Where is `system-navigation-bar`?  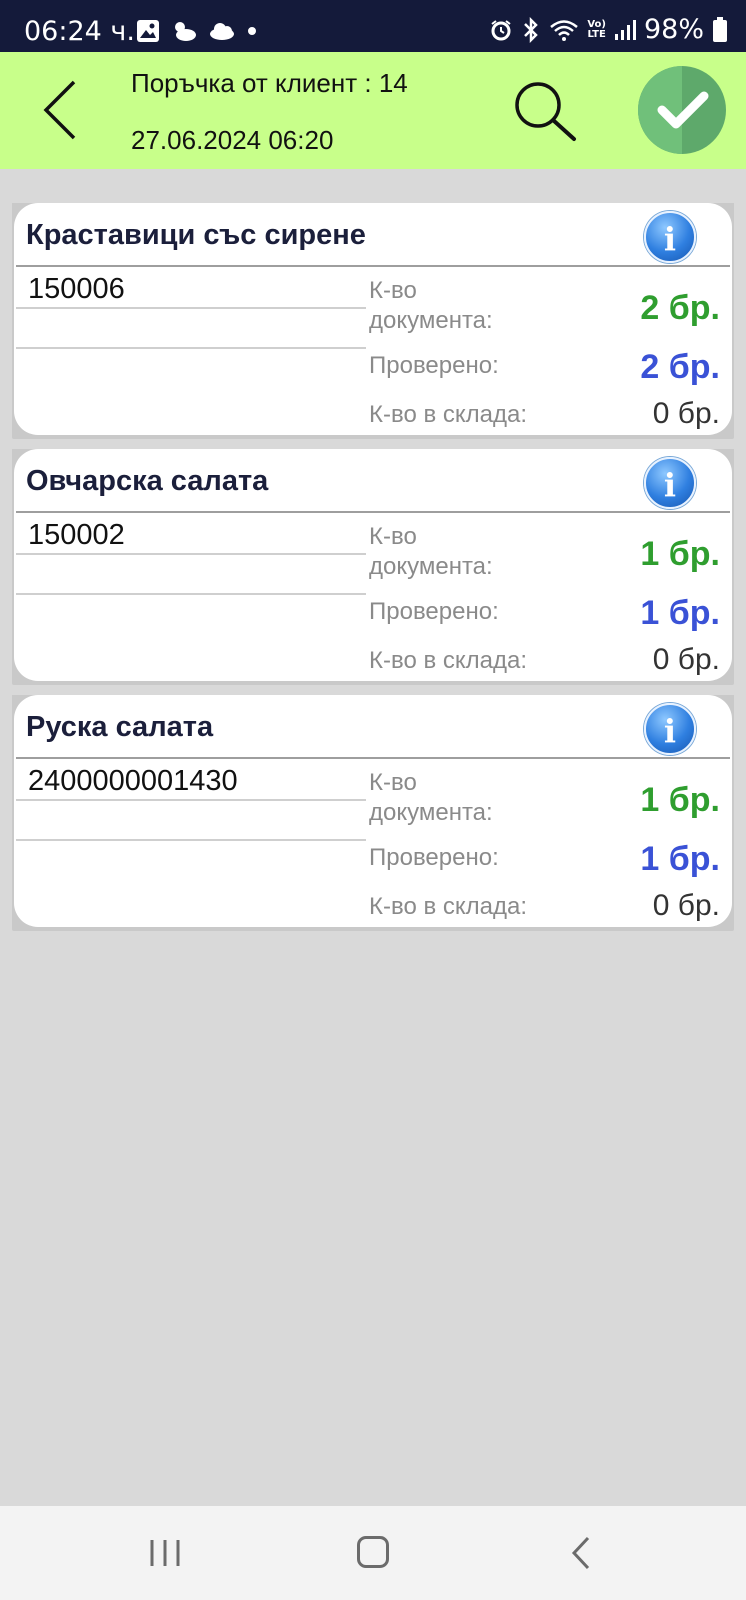 system-navigation-bar is located at coordinates (373, 1553).